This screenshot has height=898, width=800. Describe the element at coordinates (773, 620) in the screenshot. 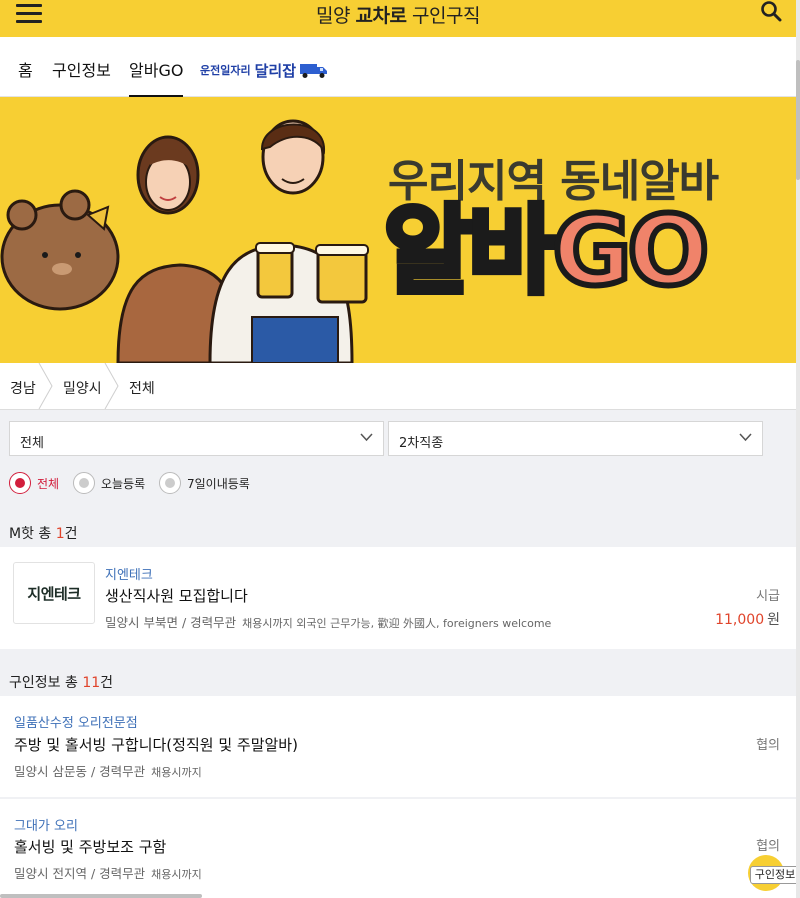

I see `pay-unit: 원` at that location.